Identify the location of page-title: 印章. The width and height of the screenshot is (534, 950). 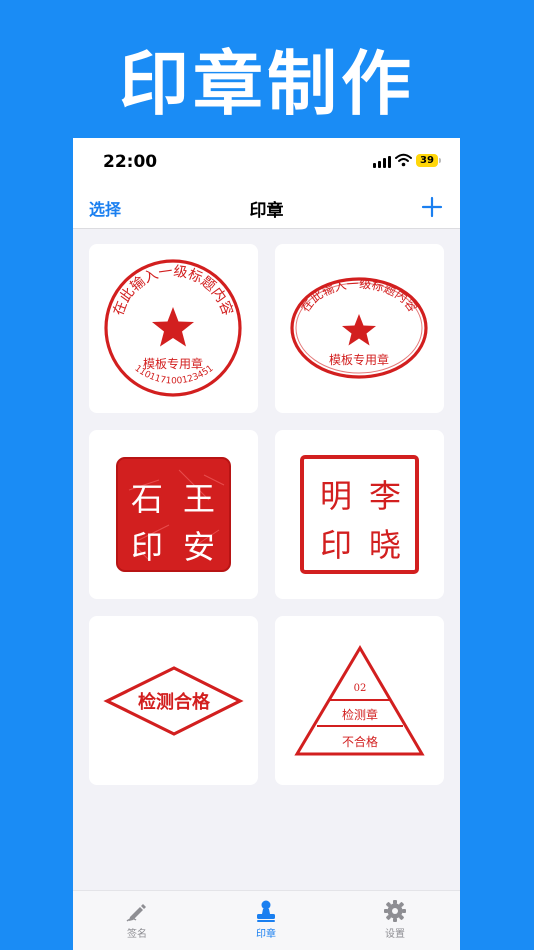
(266, 211).